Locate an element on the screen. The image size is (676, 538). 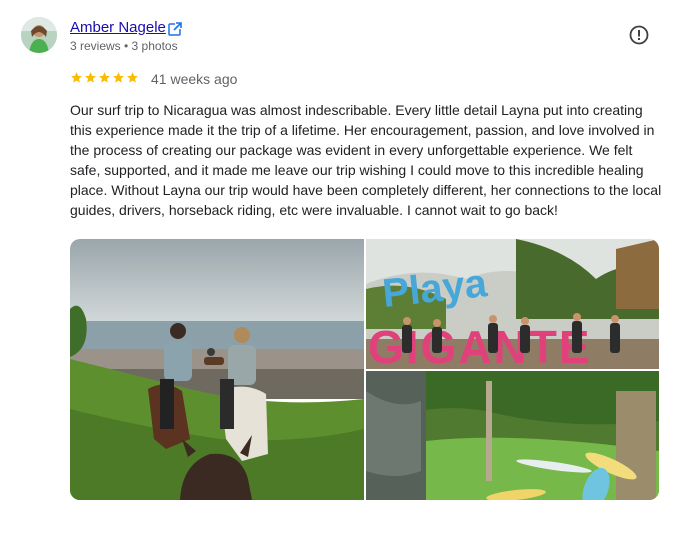
sign-gigante-text: GIGANTE is located at coordinates (480, 345).